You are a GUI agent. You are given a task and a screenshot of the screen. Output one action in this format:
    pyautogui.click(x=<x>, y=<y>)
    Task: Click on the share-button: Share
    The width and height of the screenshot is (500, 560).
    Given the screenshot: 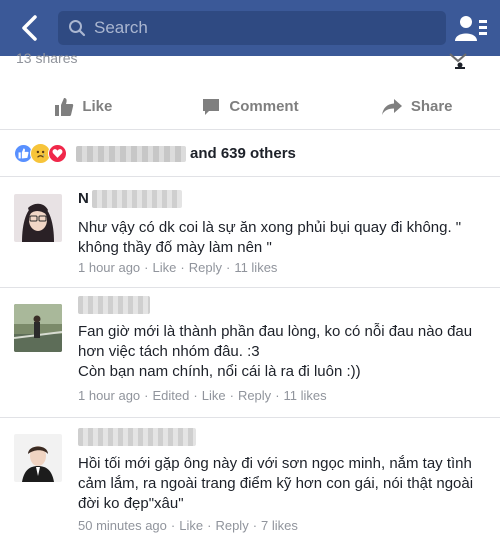 What is the action you would take?
    pyautogui.click(x=416, y=106)
    